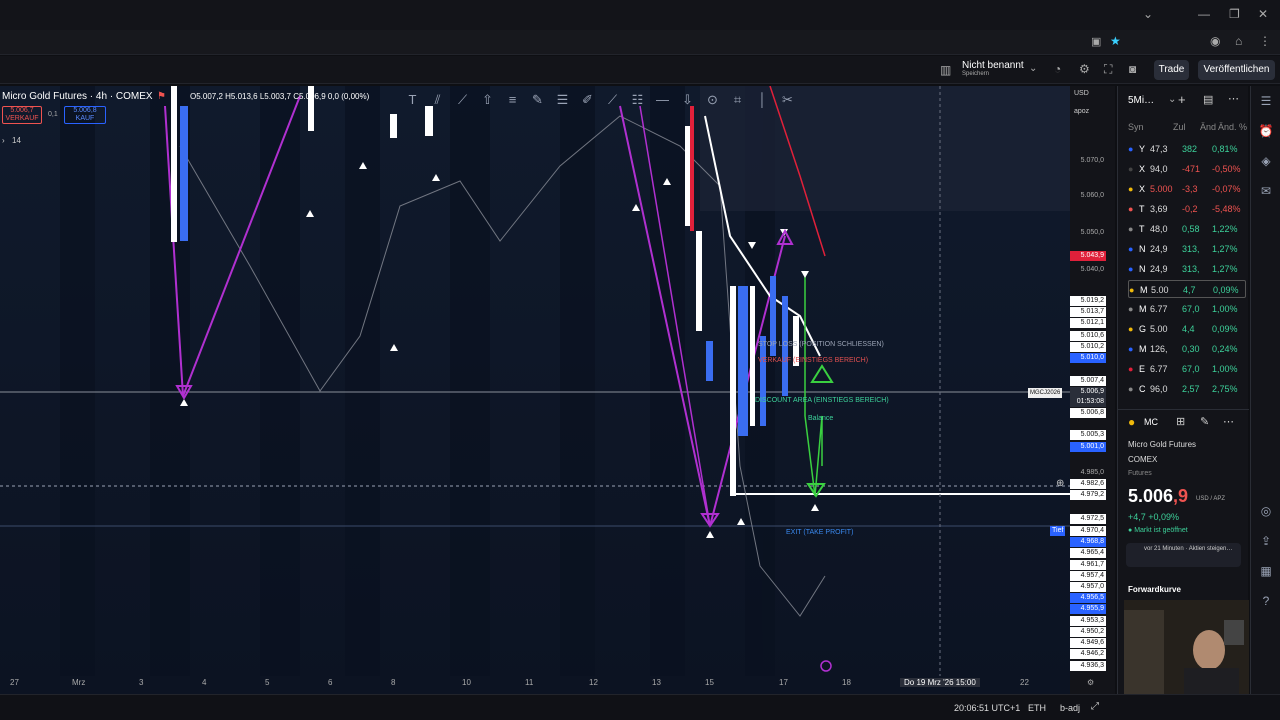  I want to click on grid-icon: ⊞, so click(1180, 421).